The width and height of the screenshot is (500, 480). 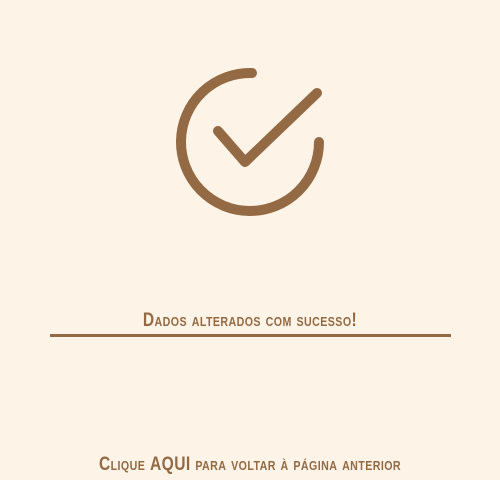 I want to click on success-message: Dados alterados com sucesso!, so click(x=250, y=320).